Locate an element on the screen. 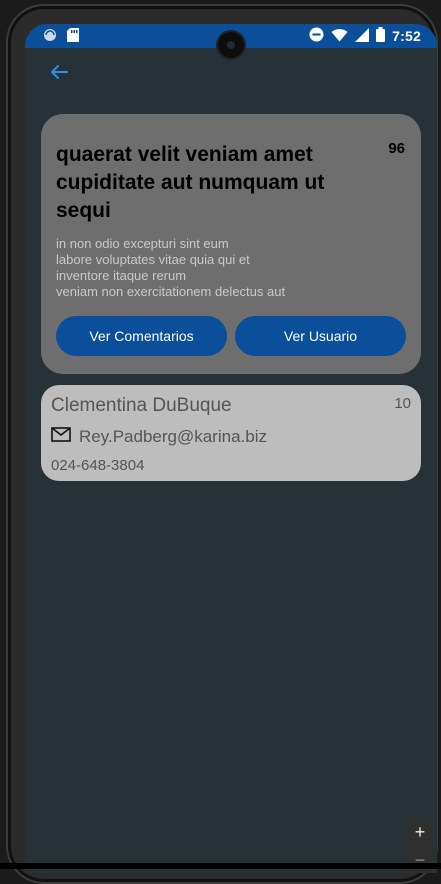  mail-icon is located at coordinates (61, 437).